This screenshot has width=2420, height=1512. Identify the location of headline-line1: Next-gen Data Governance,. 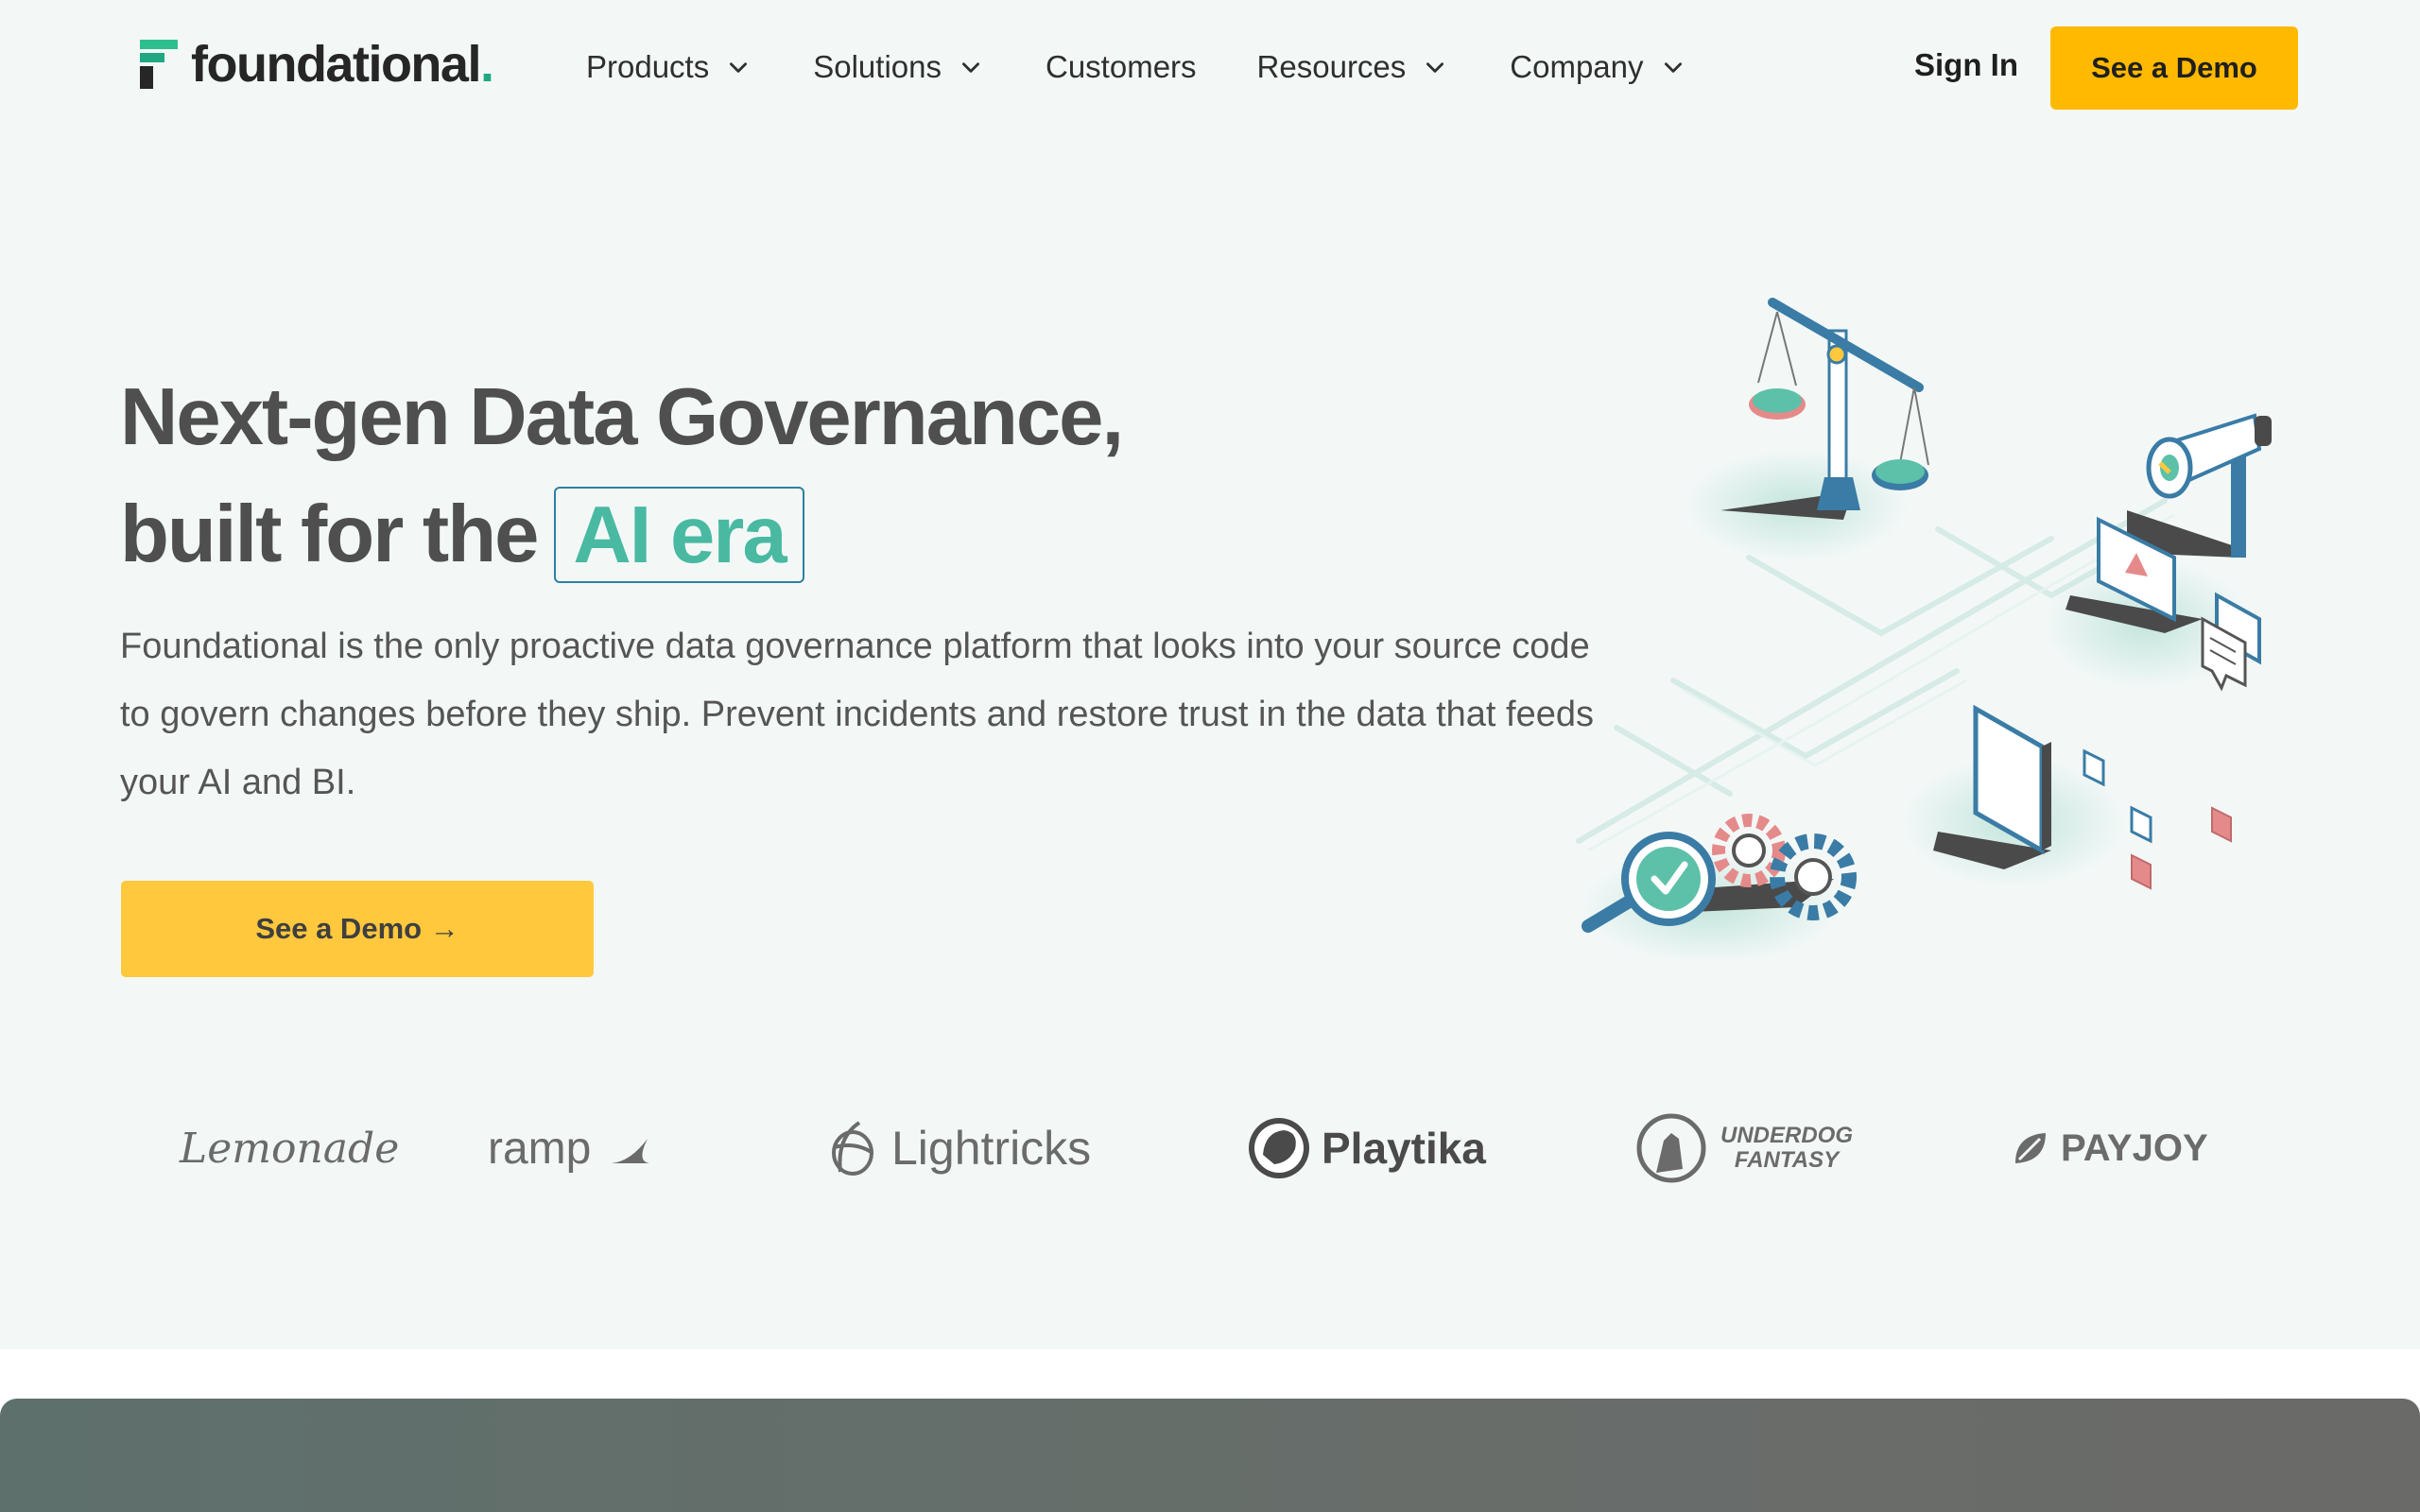
(622, 417).